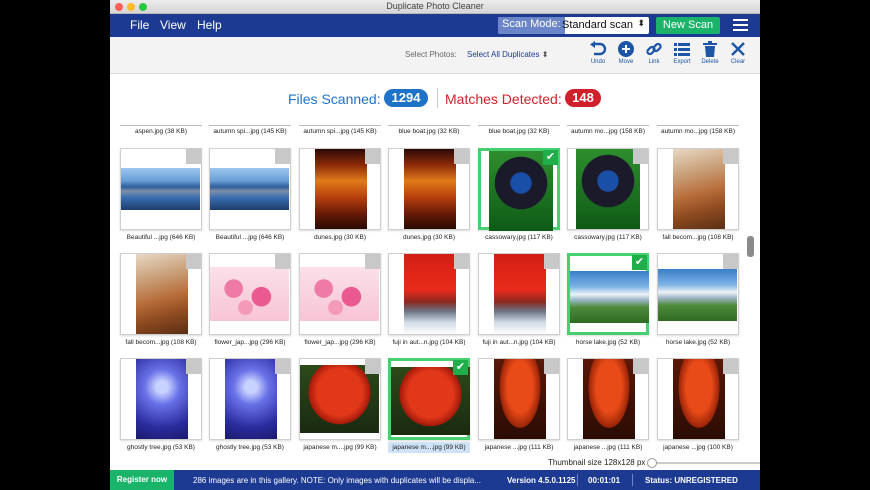 The height and width of the screenshot is (490, 870). Describe the element at coordinates (173, 25) in the screenshot. I see `menu-view: View` at that location.